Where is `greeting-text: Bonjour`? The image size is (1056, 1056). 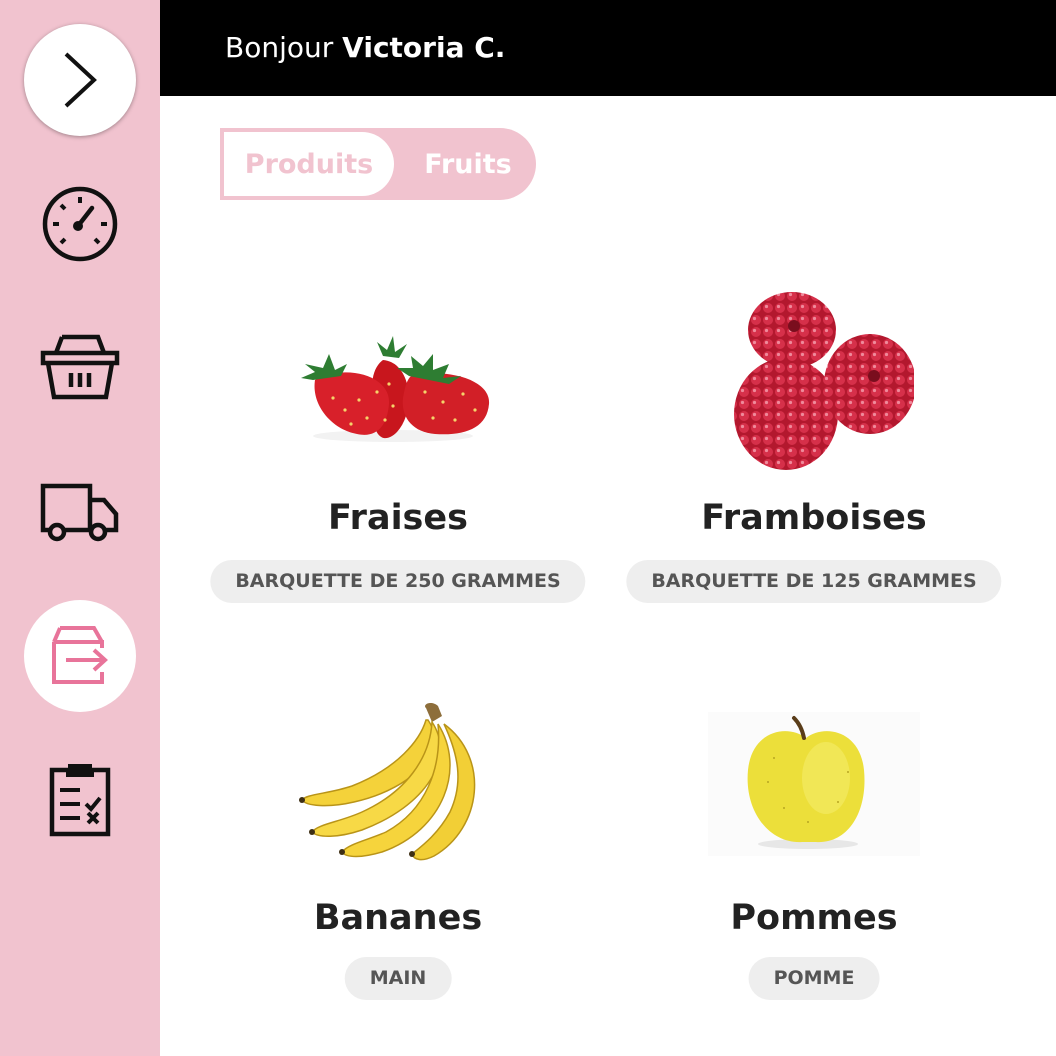 greeting-text: Bonjour is located at coordinates (279, 47).